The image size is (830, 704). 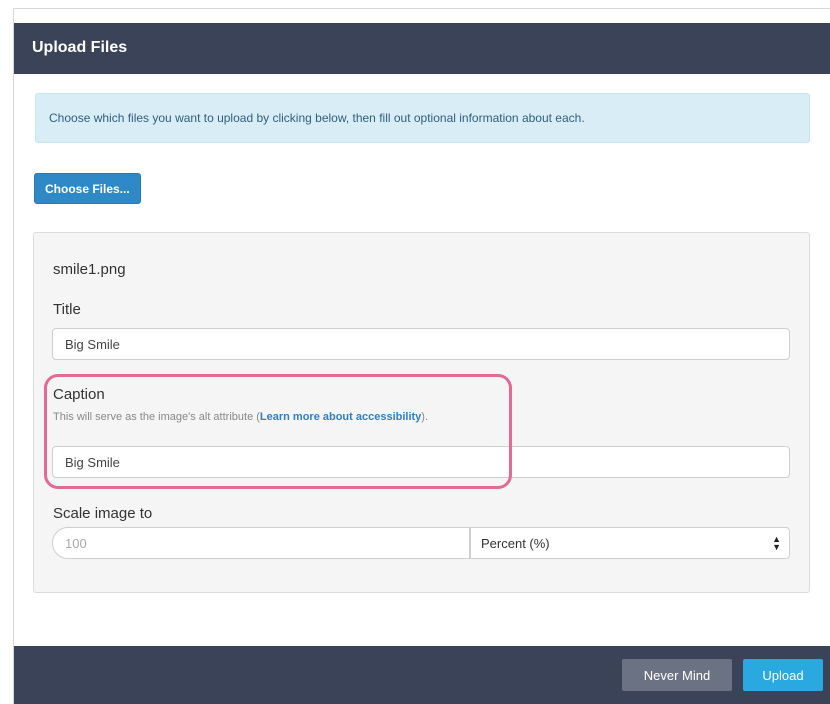 What do you see at coordinates (261, 543) in the screenshot?
I see `scale-input` at bounding box center [261, 543].